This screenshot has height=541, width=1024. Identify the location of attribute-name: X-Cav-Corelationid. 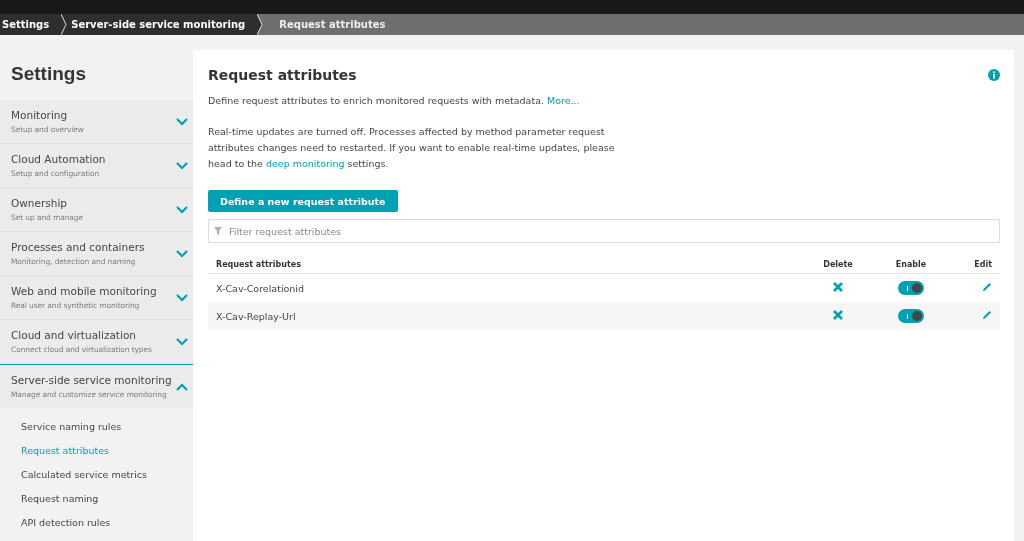
(508, 287).